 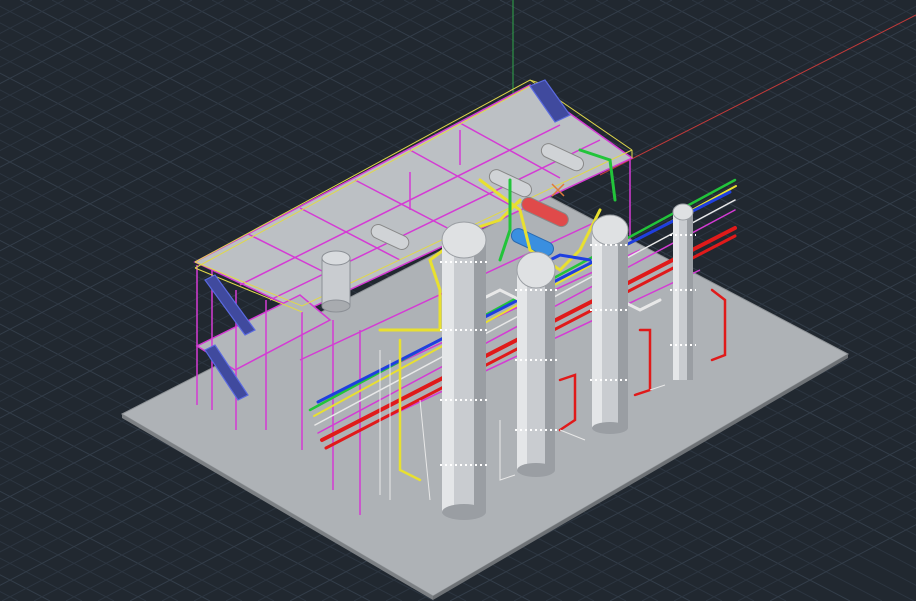 I want to click on small-drum, so click(x=336, y=281).